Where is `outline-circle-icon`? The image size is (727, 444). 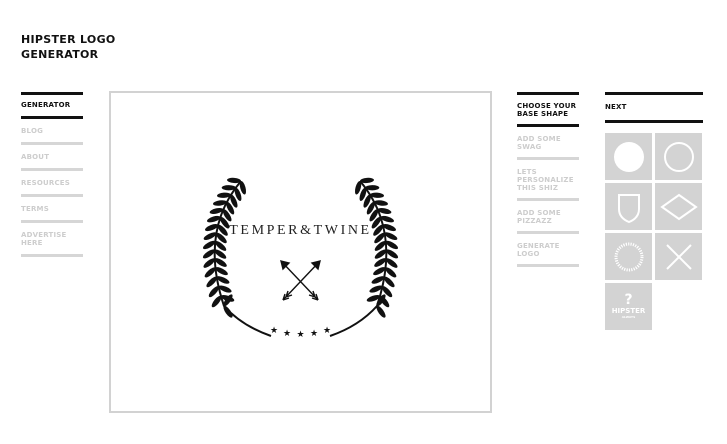 outline-circle-icon is located at coordinates (678, 156).